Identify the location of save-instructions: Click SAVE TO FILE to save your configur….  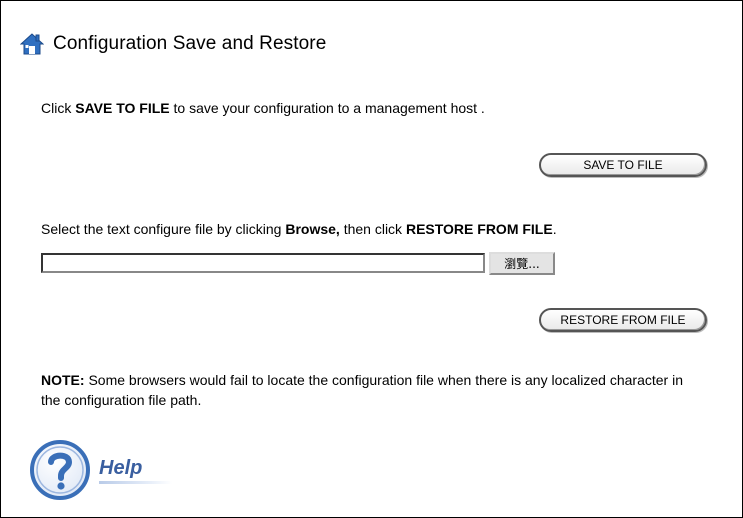
(263, 108).